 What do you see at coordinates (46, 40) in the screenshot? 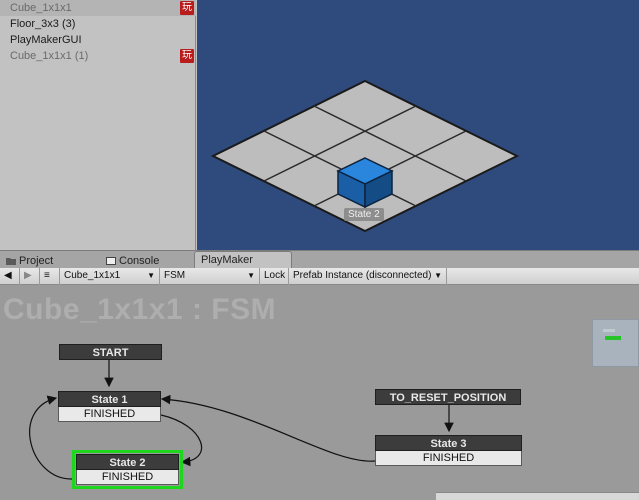
I see `hierarchy-item-label: PlayMakerGUI` at bounding box center [46, 40].